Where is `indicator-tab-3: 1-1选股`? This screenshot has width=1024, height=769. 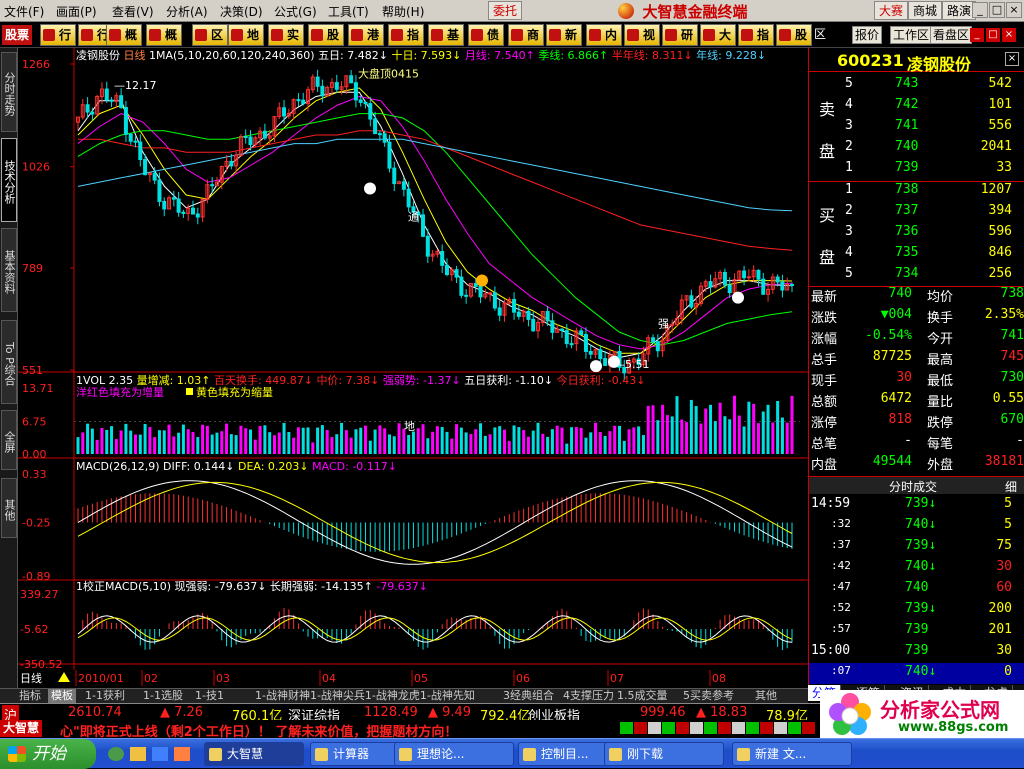
indicator-tab-3: 1-1选股 is located at coordinates (163, 696).